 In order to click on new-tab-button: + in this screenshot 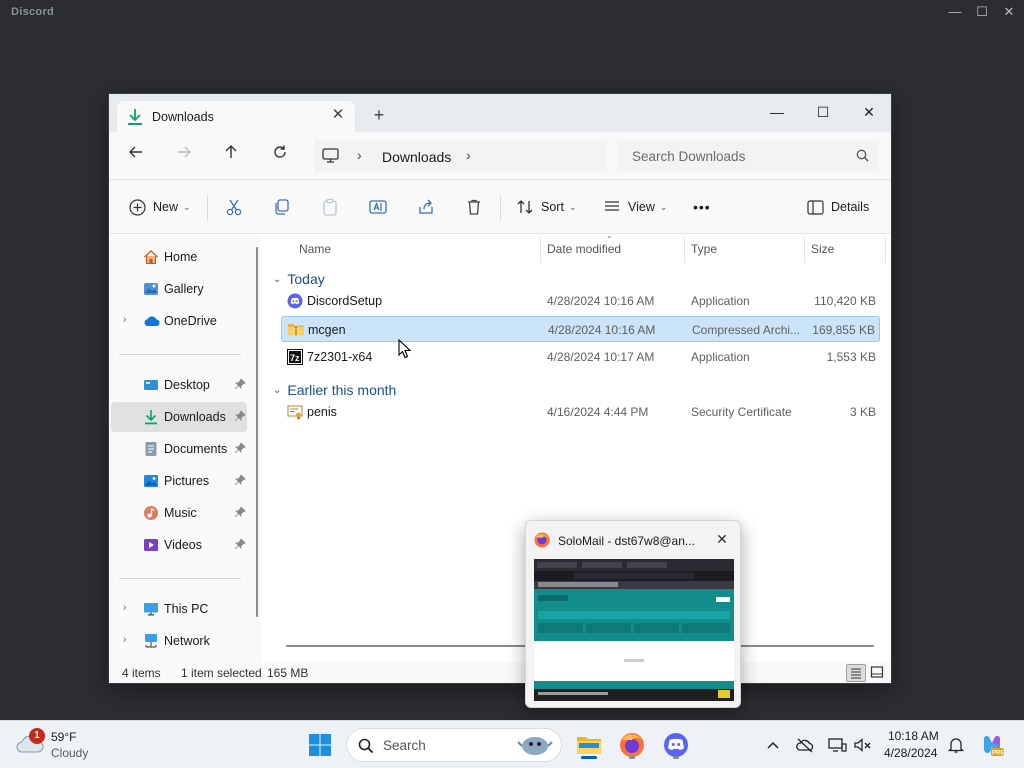, I will do `click(379, 115)`.